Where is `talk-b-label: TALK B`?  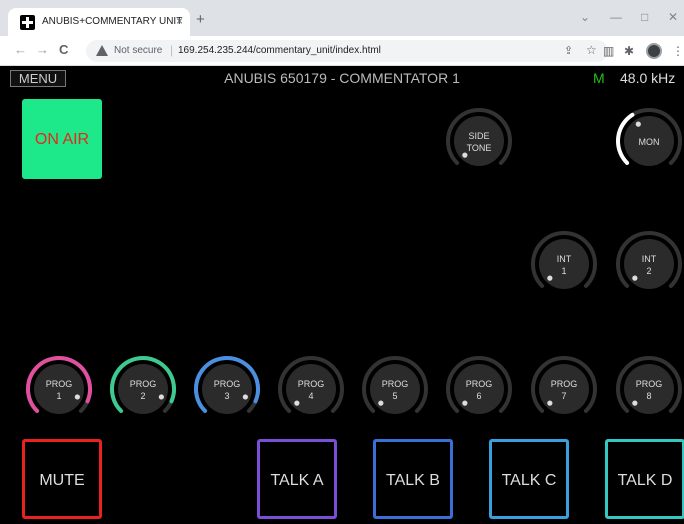
talk-b-label: TALK B is located at coordinates (413, 480).